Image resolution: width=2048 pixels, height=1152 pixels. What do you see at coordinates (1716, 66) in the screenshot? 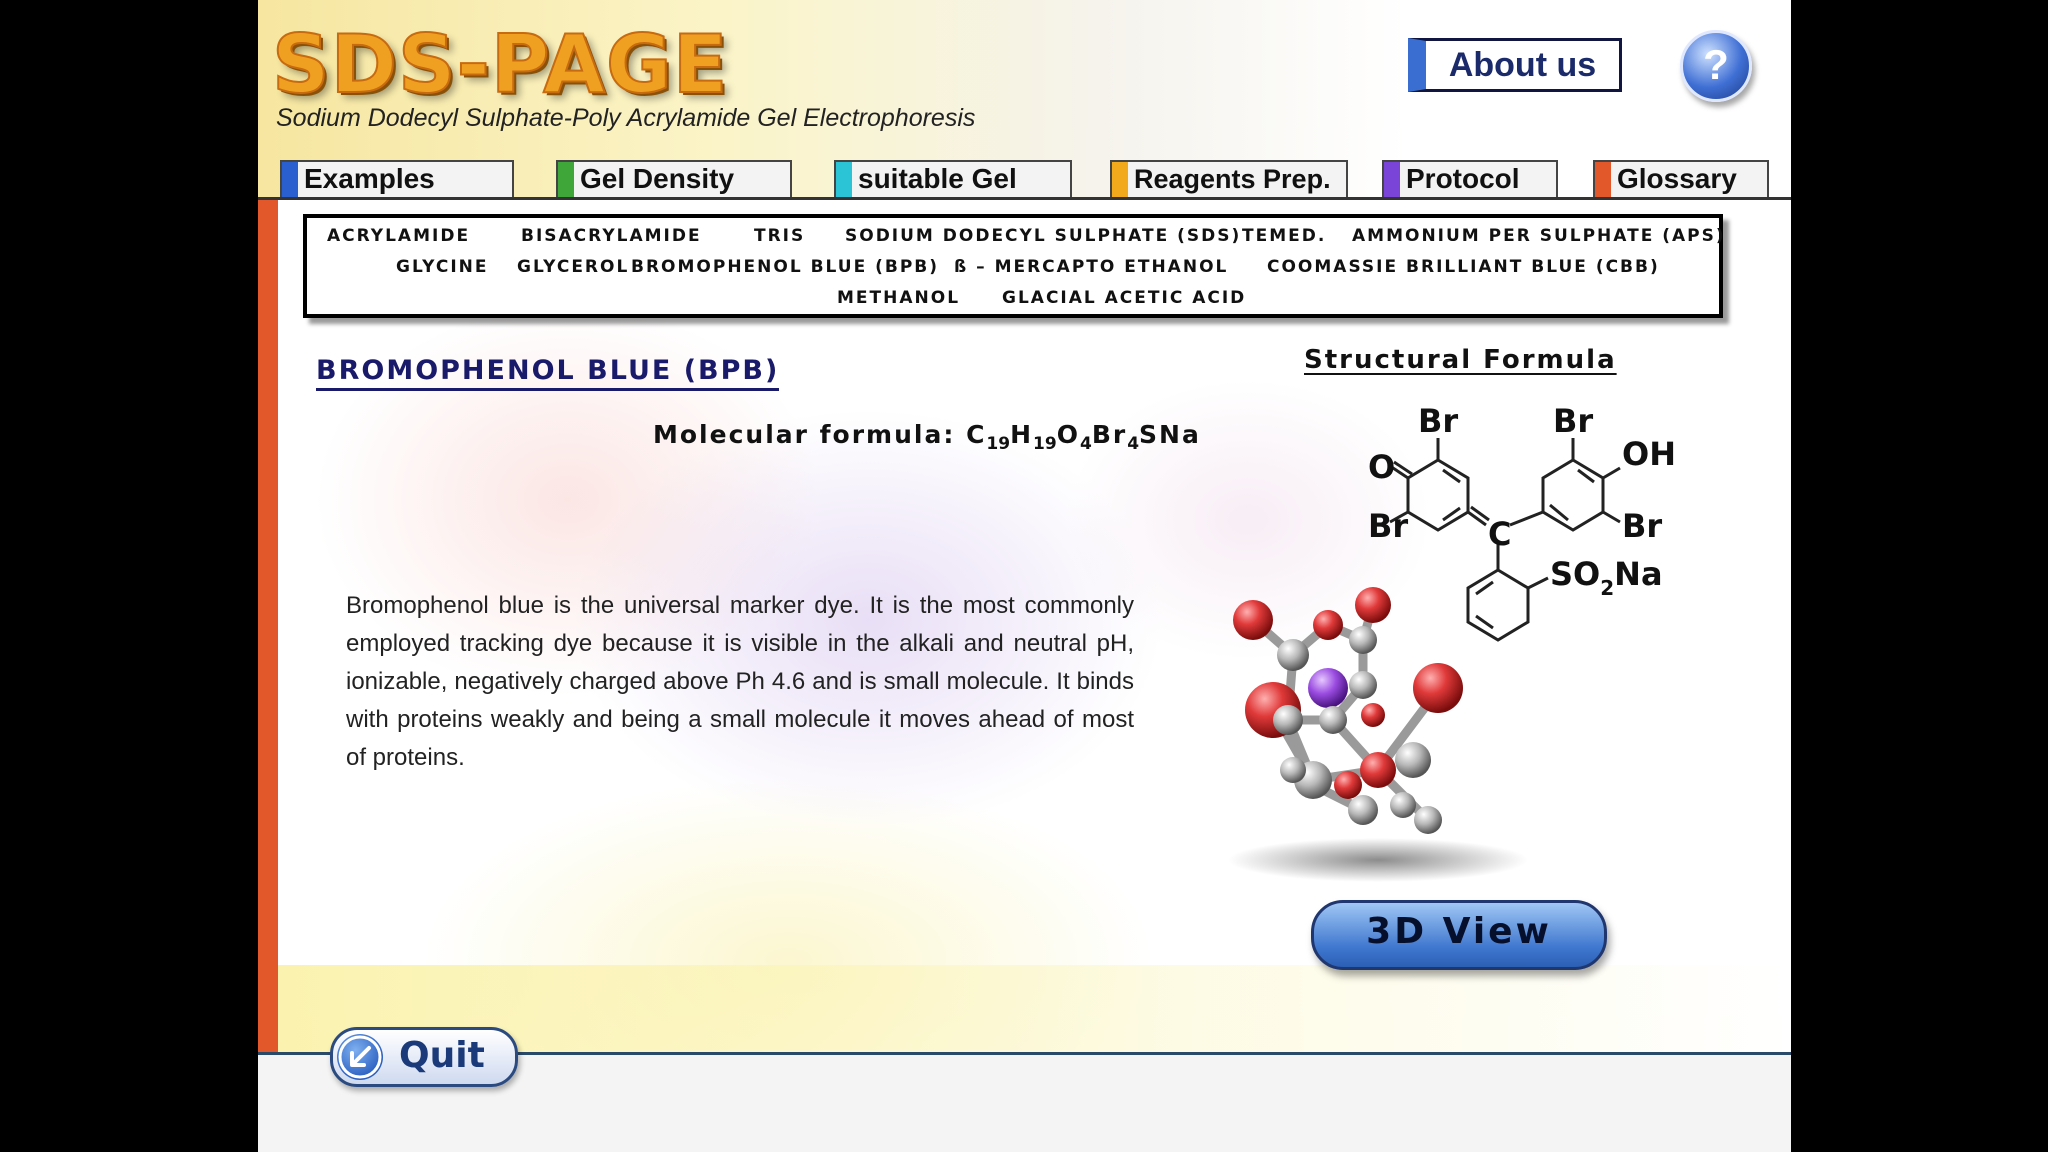
I see `help-icon: ?` at bounding box center [1716, 66].